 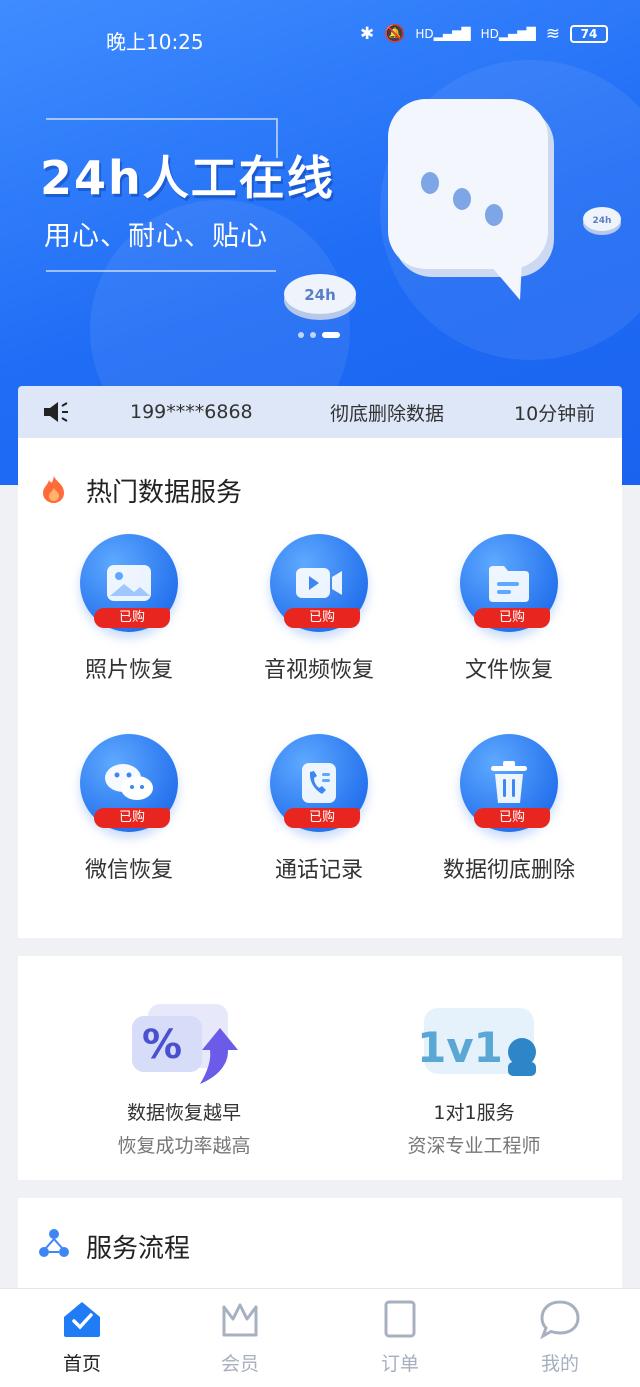 I want to click on tab-membership: 会员, so click(x=240, y=1337).